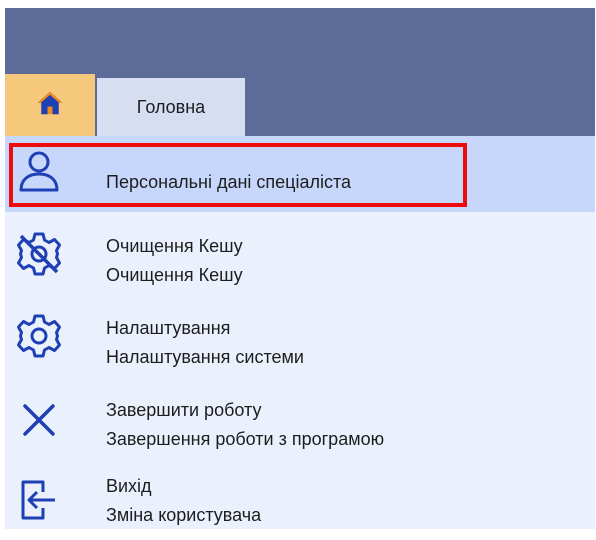 The height and width of the screenshot is (540, 596). I want to click on menu-item-clear-cache: Очищення Кешу Очищення Кешу, so click(300, 256).